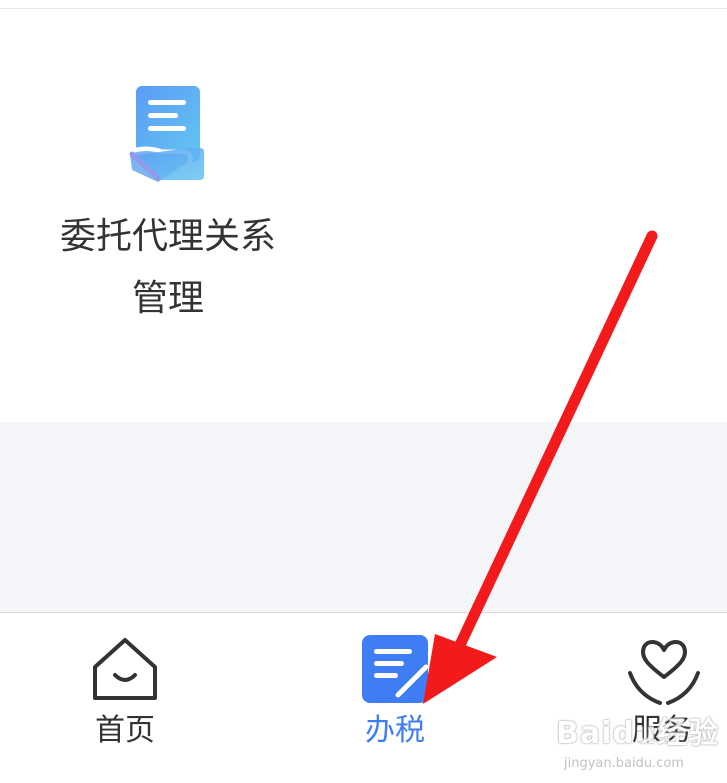  Describe the element at coordinates (662, 730) in the screenshot. I see `tab-service-label: 服务` at that location.